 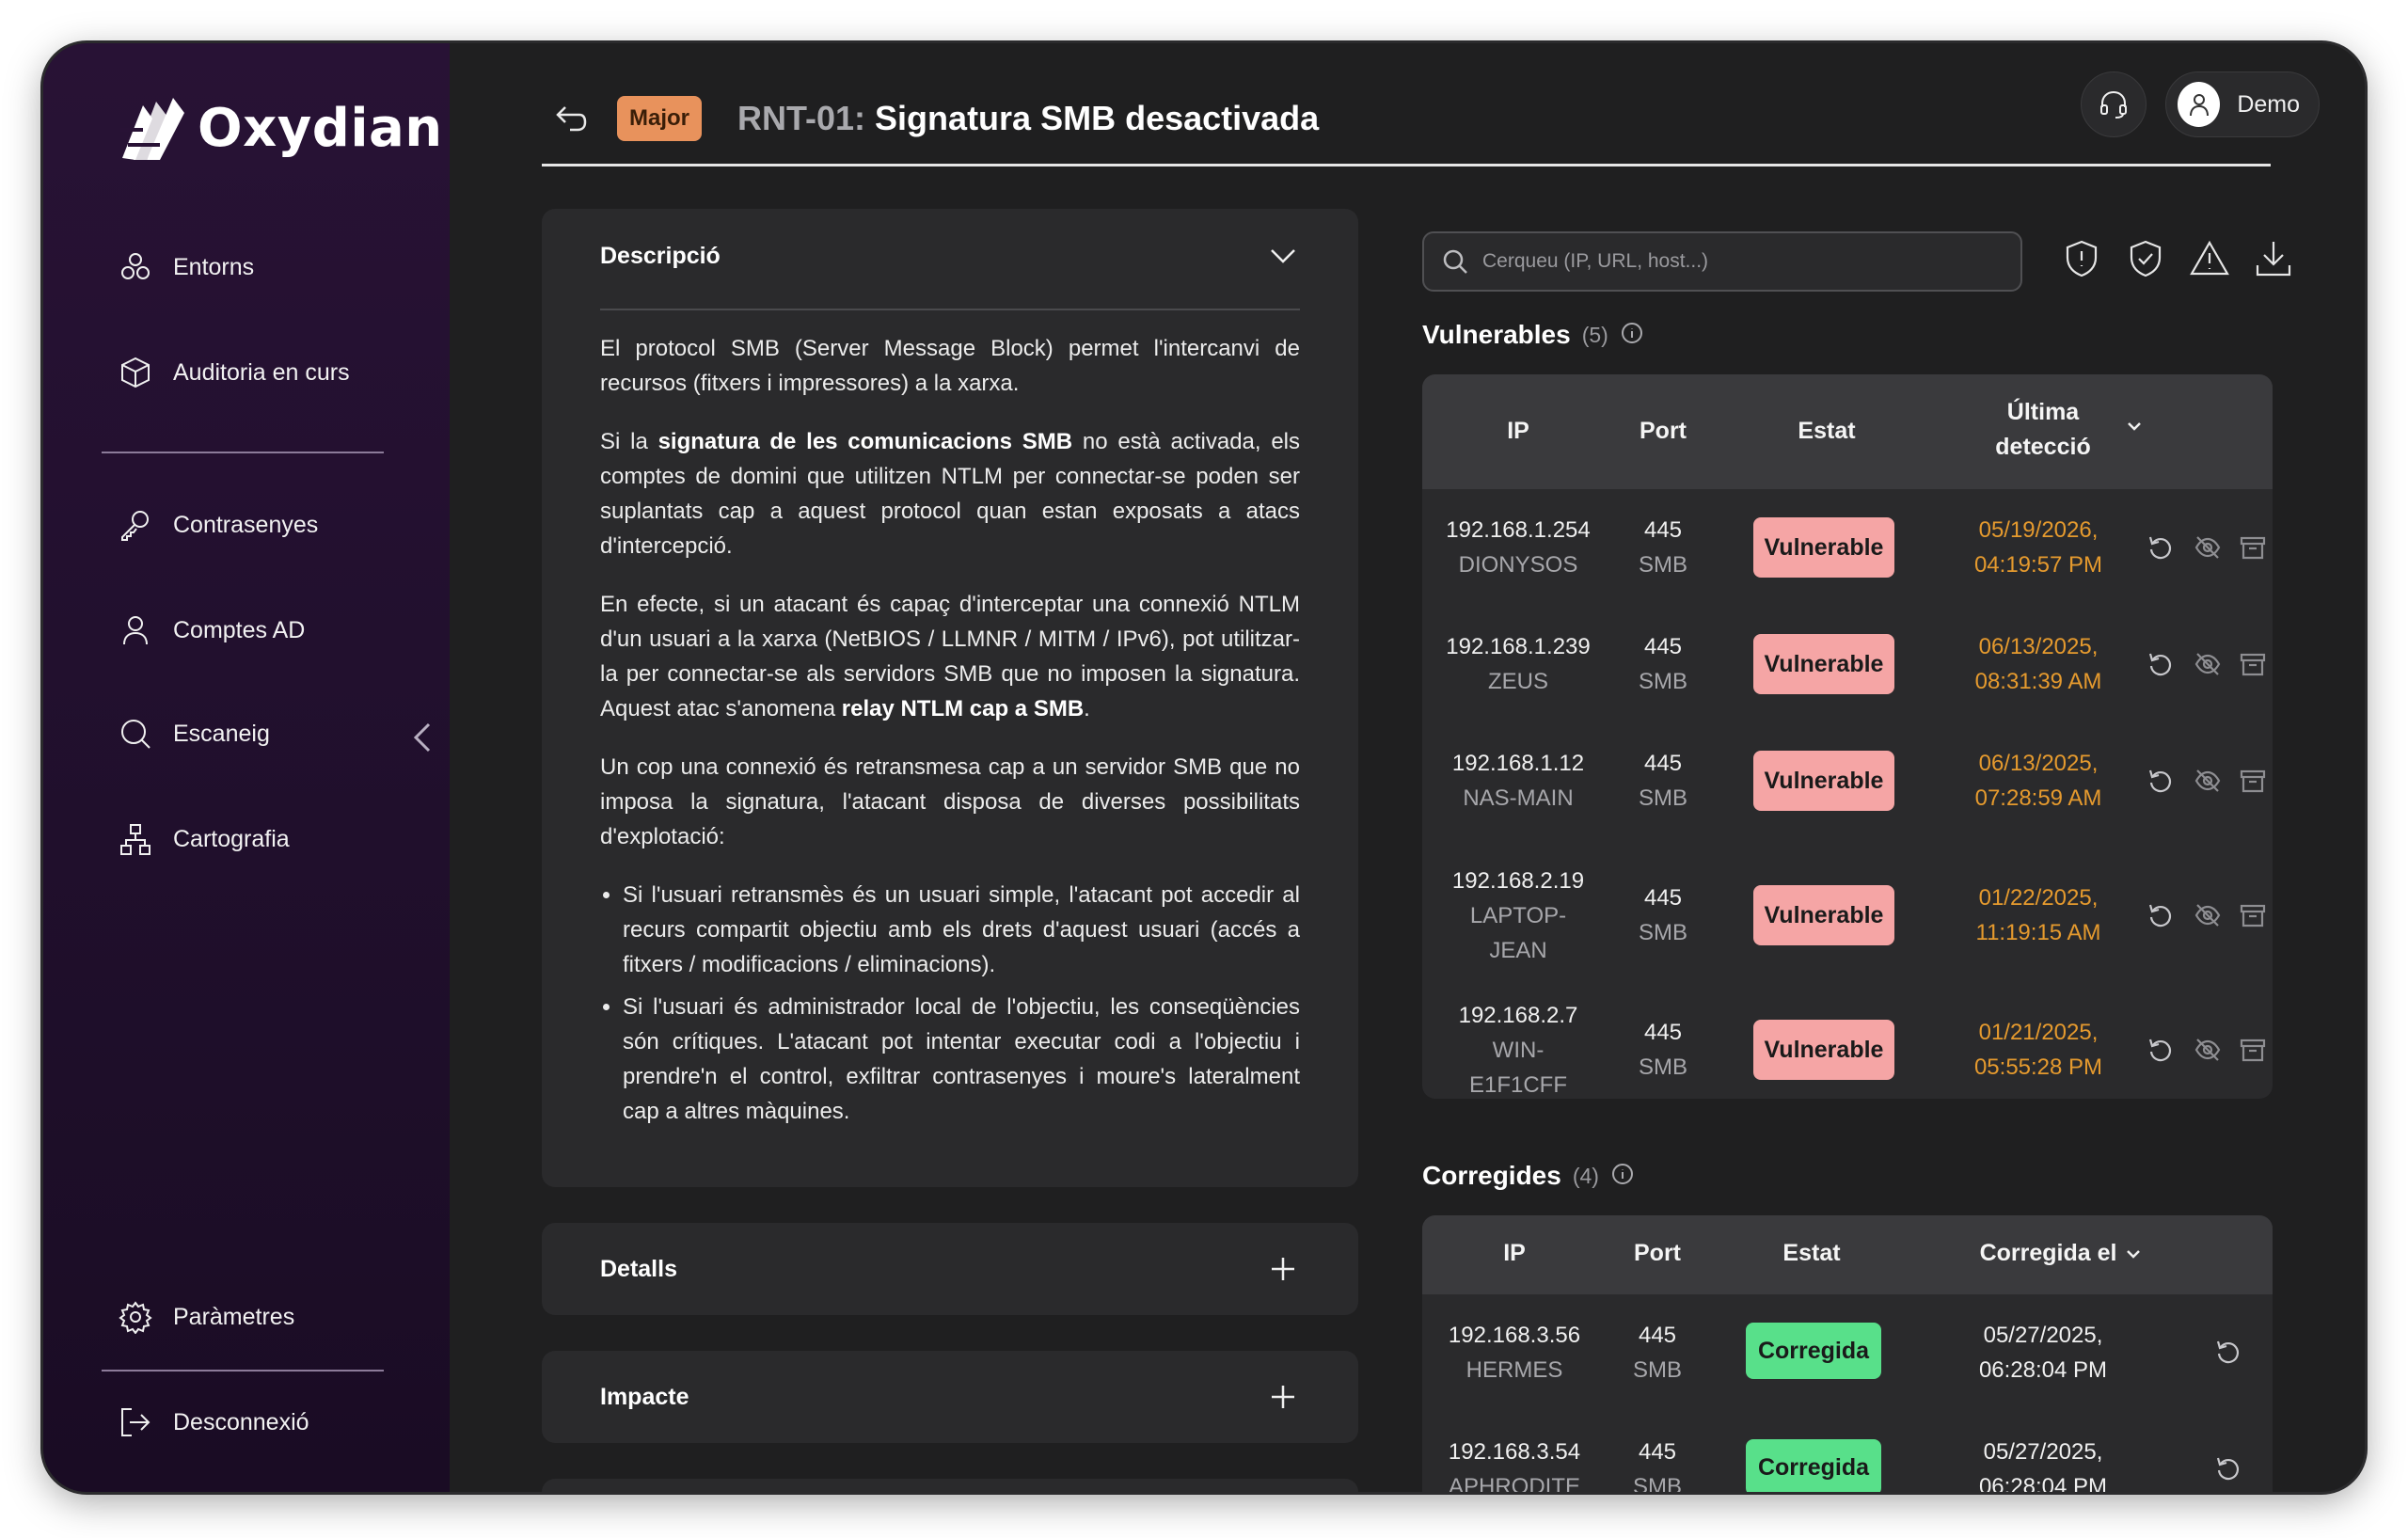 I want to click on last-detection-cell: 01/21/2025, 05:55:28 PM, so click(x=2039, y=1050).